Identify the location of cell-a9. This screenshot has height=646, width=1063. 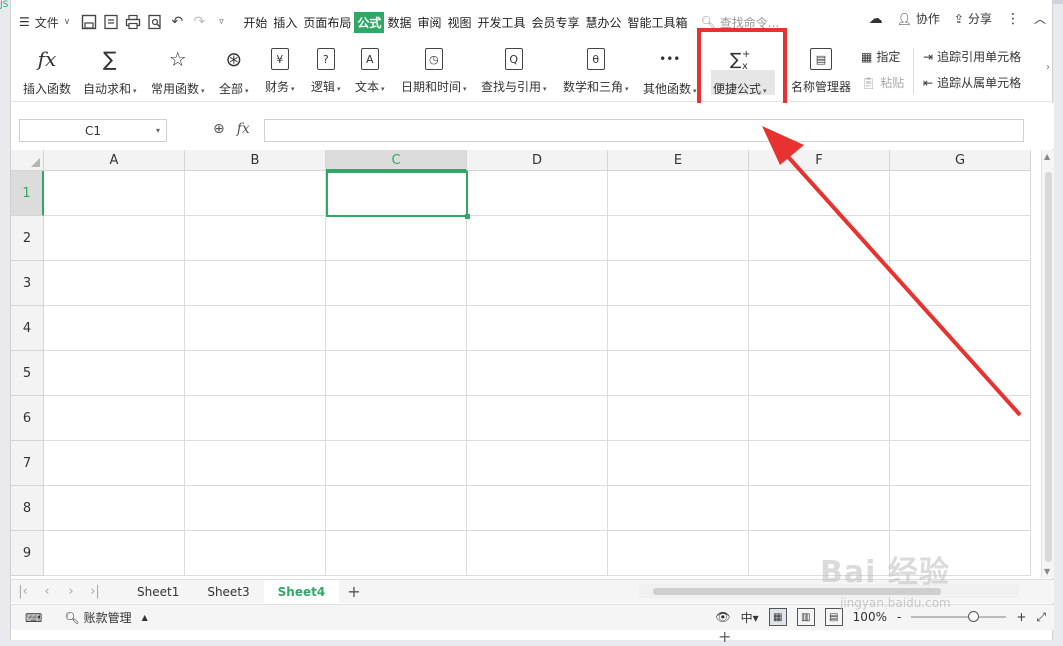
(114, 553).